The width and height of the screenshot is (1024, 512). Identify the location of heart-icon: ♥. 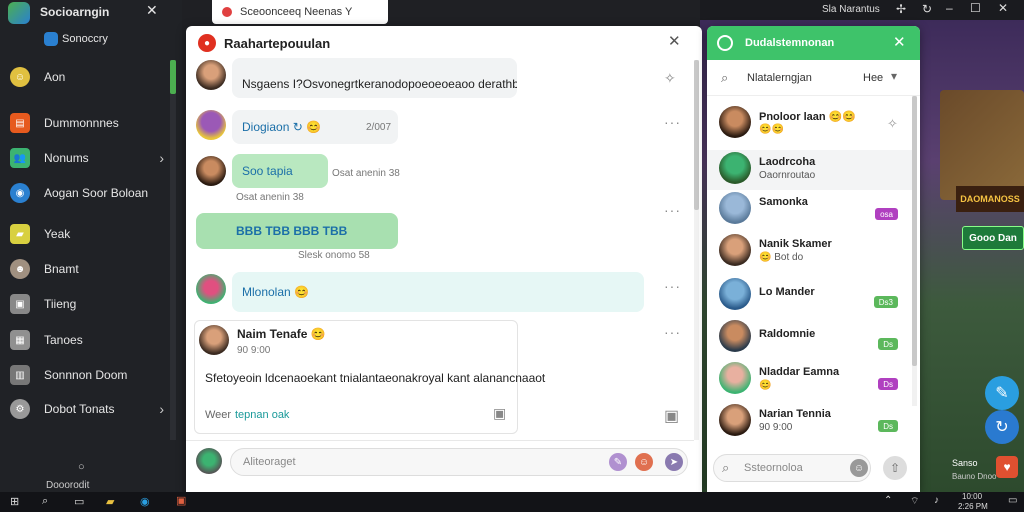
(1007, 467).